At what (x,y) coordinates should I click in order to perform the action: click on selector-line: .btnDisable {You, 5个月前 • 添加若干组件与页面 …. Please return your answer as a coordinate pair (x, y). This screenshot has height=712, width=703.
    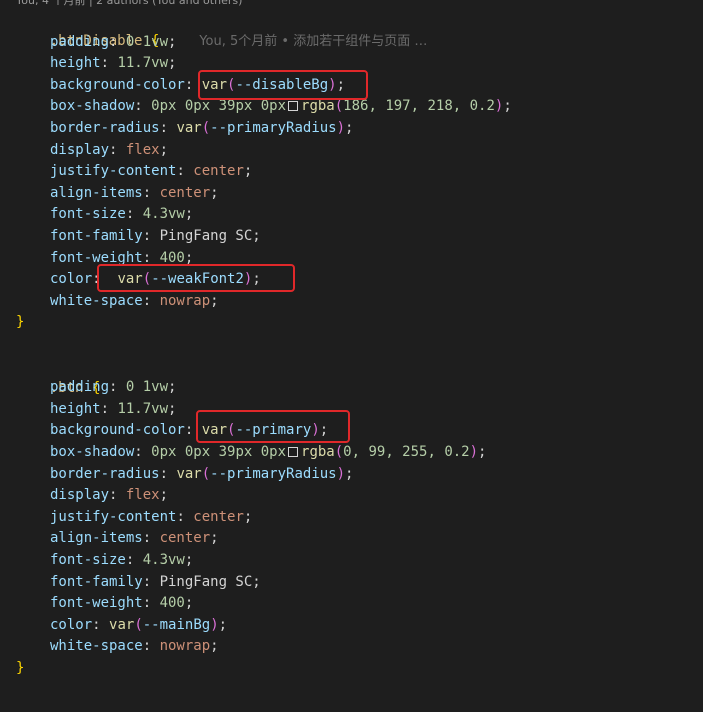
    Looking at the image, I should click on (222, 29).